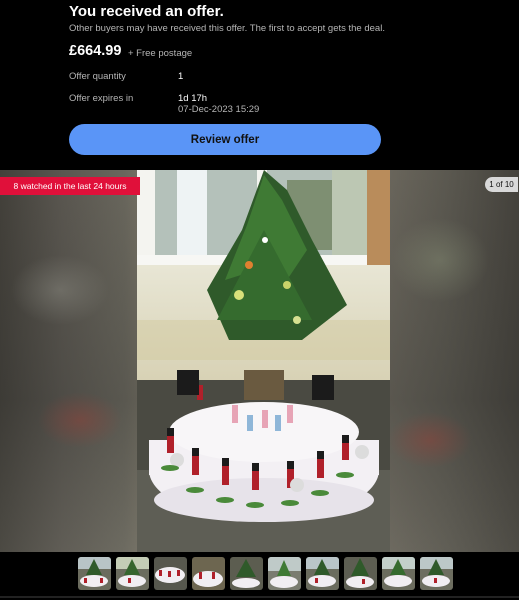 The width and height of the screenshot is (519, 600). What do you see at coordinates (193, 98) in the screenshot?
I see `offer-expires-value: 1d 17h` at bounding box center [193, 98].